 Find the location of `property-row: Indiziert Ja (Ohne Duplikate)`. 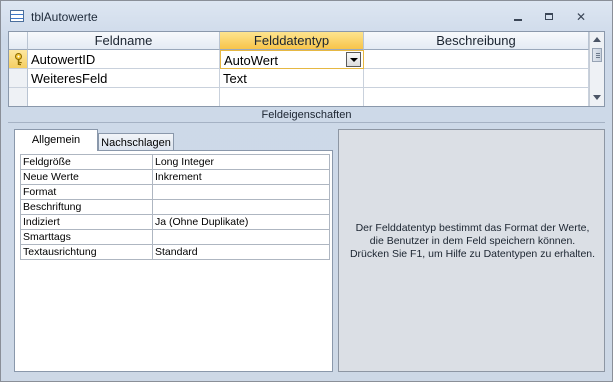

property-row: Indiziert Ja (Ohne Duplikate) is located at coordinates (175, 222).